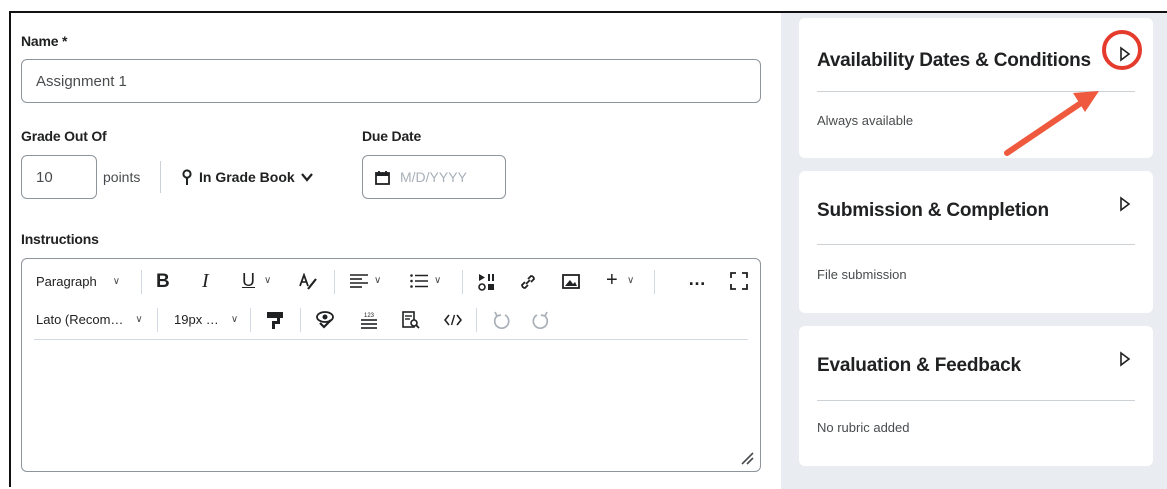 The image size is (1167, 489). What do you see at coordinates (612, 280) in the screenshot?
I see `plus-icon: +` at bounding box center [612, 280].